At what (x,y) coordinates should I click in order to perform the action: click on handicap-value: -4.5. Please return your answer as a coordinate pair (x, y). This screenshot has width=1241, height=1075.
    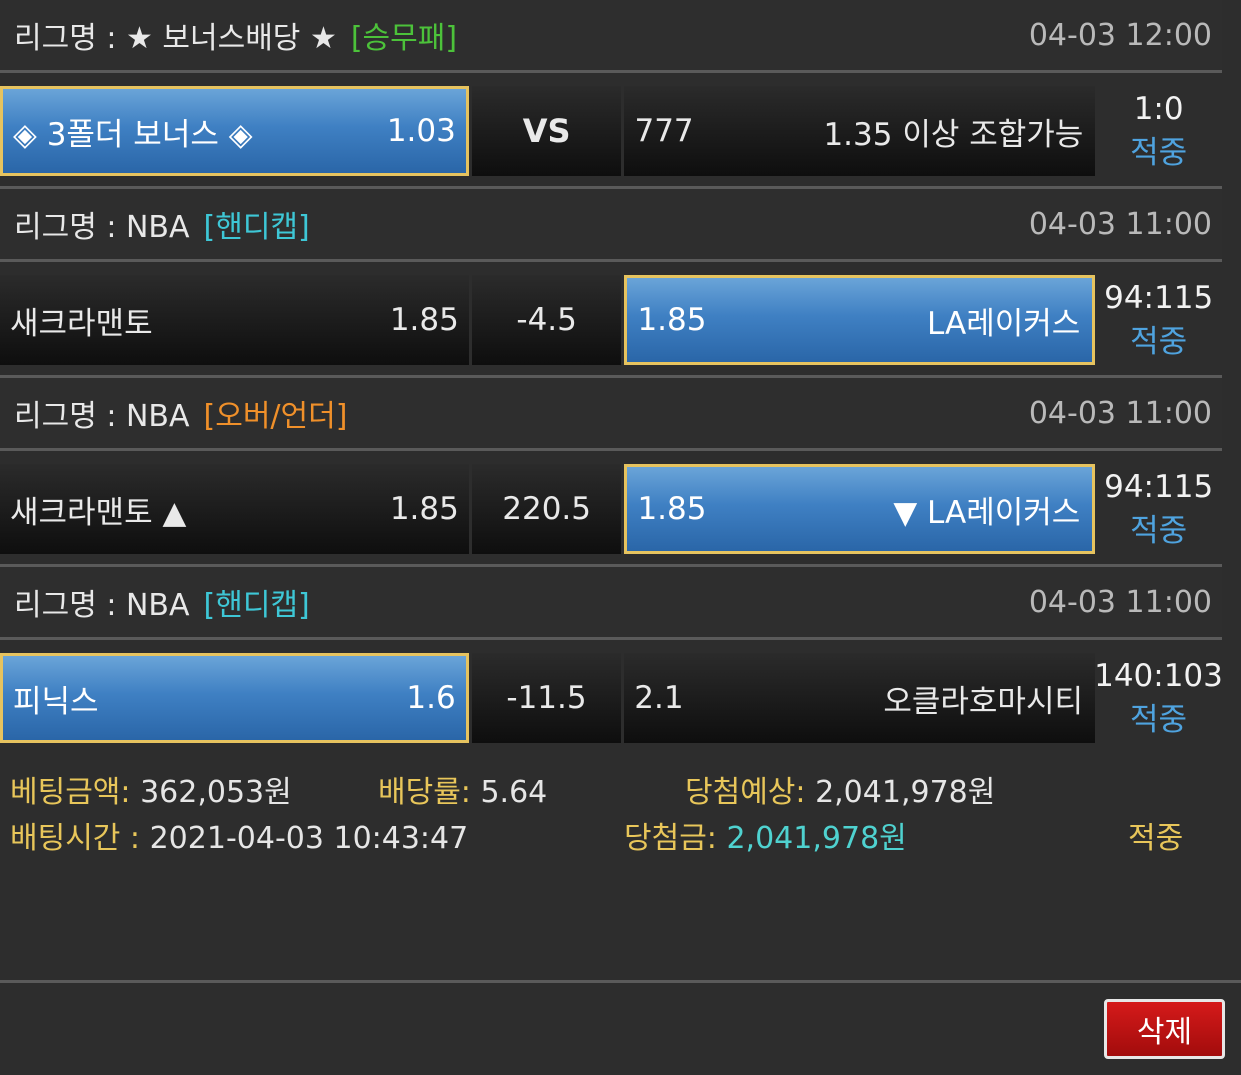
    Looking at the image, I should click on (546, 320).